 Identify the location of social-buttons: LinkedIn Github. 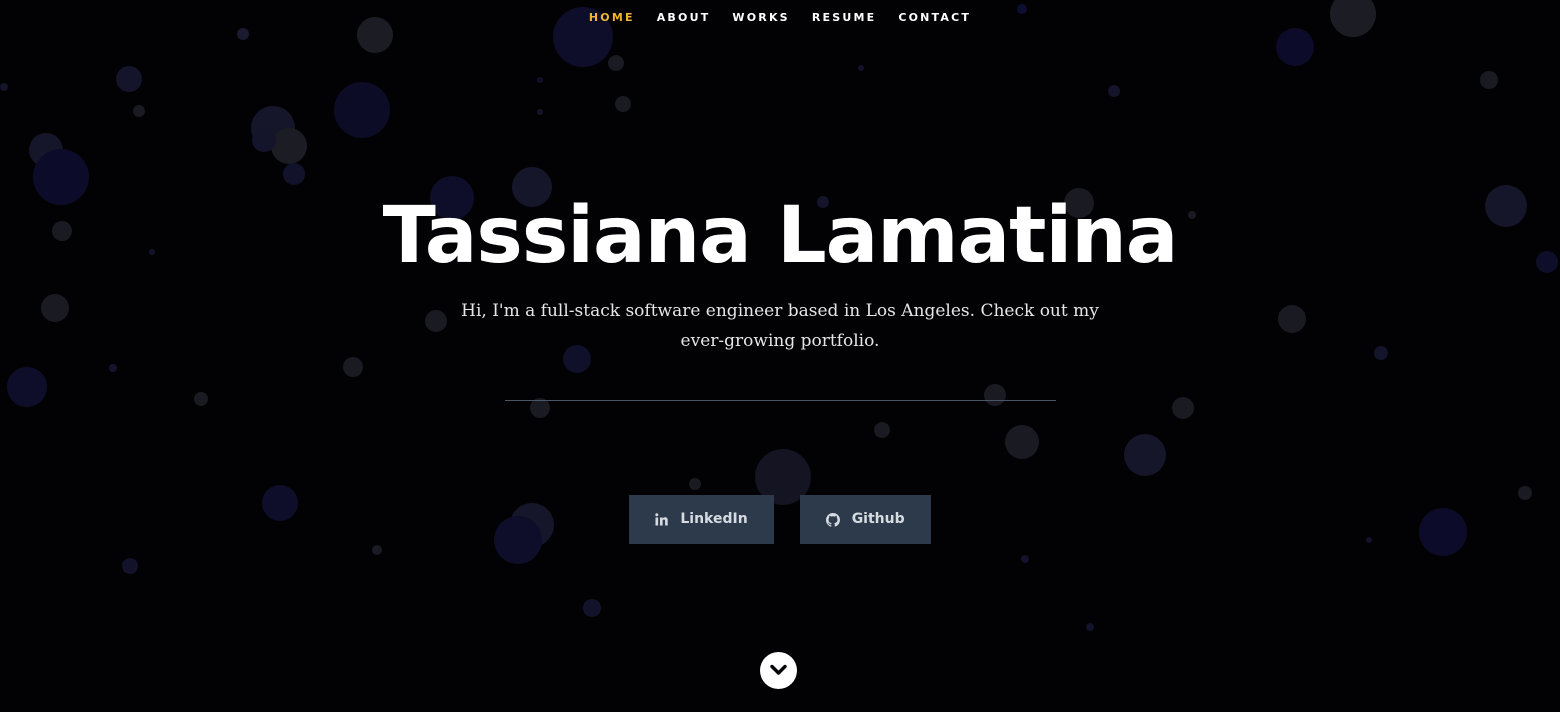
(780, 519).